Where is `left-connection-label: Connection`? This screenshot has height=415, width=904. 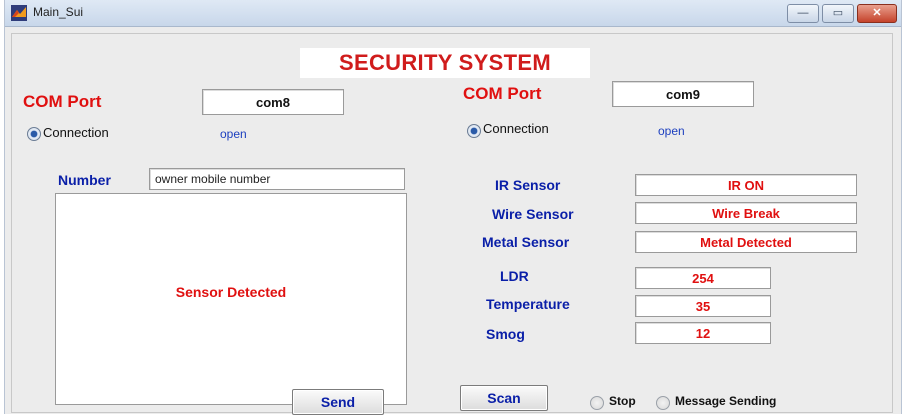
left-connection-label: Connection is located at coordinates (76, 132).